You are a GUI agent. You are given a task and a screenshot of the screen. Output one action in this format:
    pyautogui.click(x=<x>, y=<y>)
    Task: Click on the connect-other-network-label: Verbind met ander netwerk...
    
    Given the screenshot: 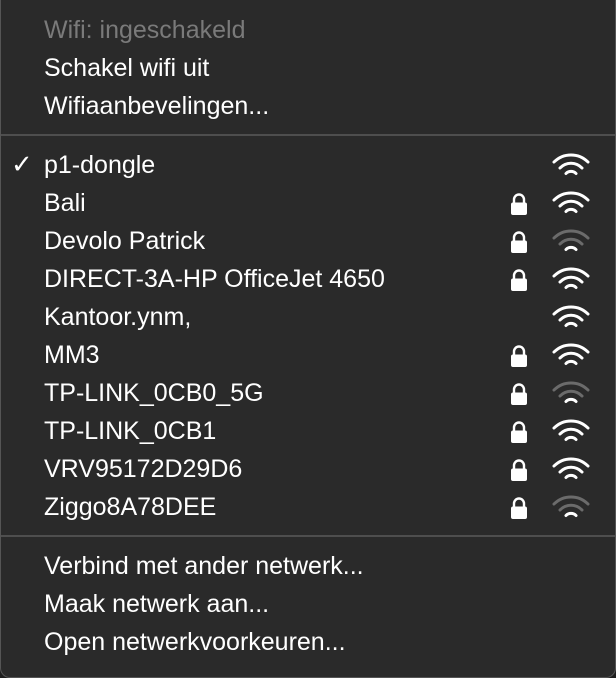 What is the action you would take?
    pyautogui.click(x=204, y=566)
    